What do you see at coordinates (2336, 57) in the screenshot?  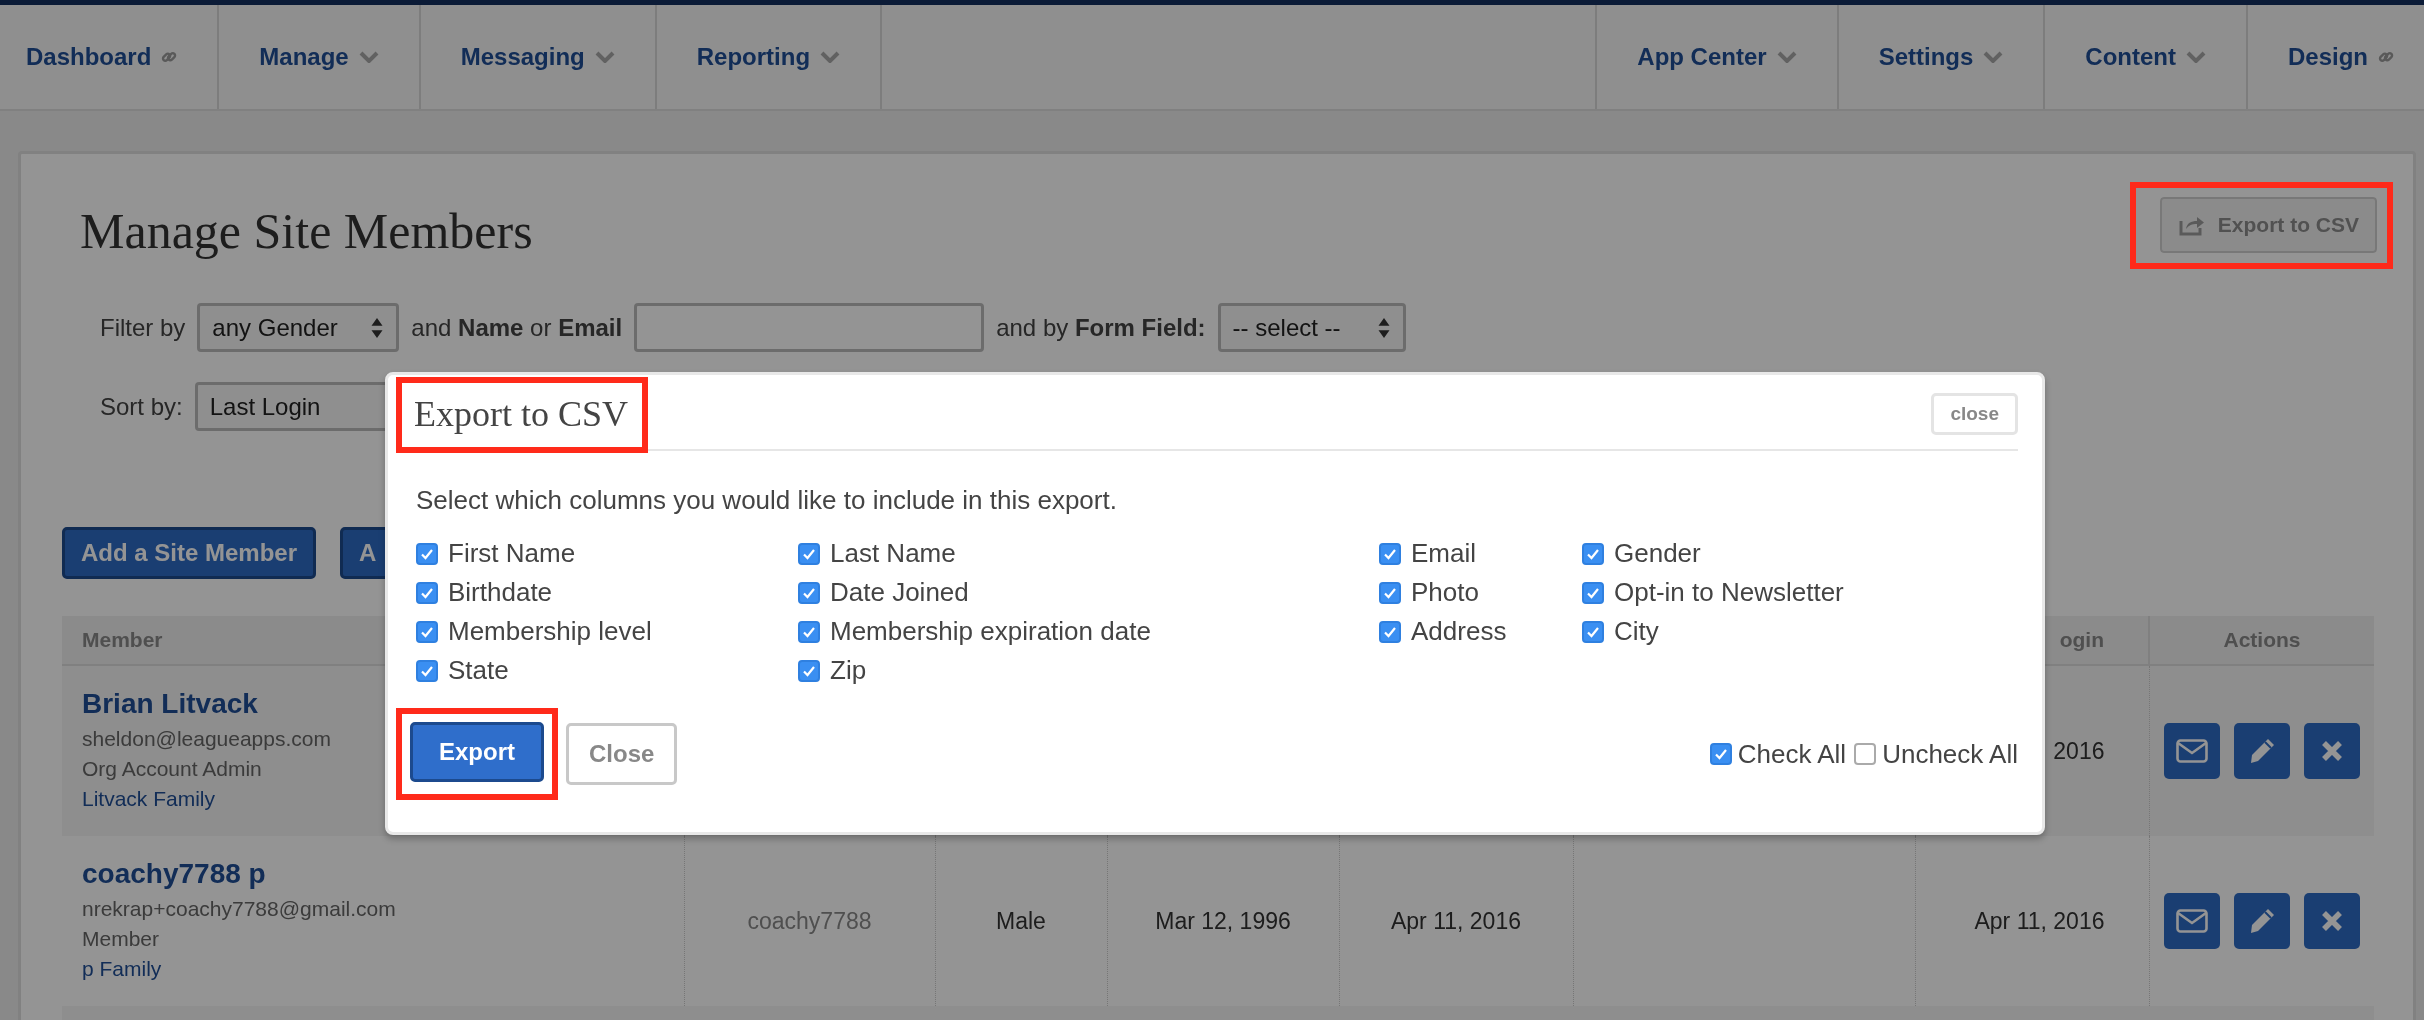 I see `nav-item: Design` at bounding box center [2336, 57].